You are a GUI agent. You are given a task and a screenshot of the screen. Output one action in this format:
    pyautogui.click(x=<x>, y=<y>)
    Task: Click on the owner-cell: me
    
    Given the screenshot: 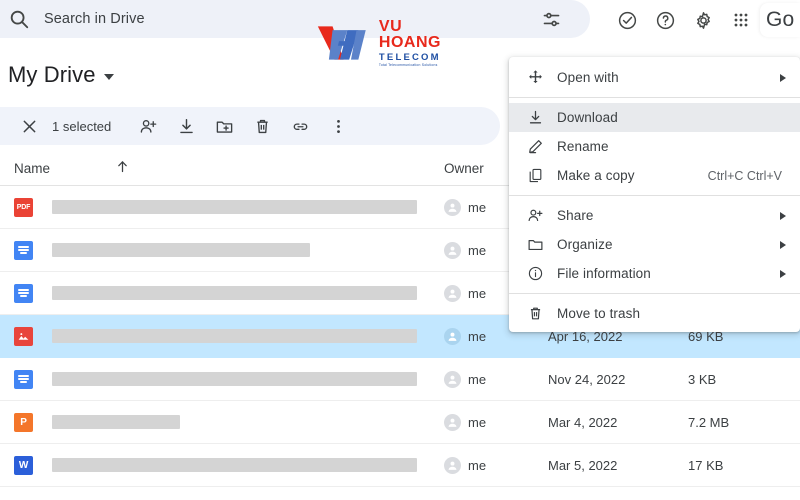 What is the action you would take?
    pyautogui.click(x=496, y=379)
    